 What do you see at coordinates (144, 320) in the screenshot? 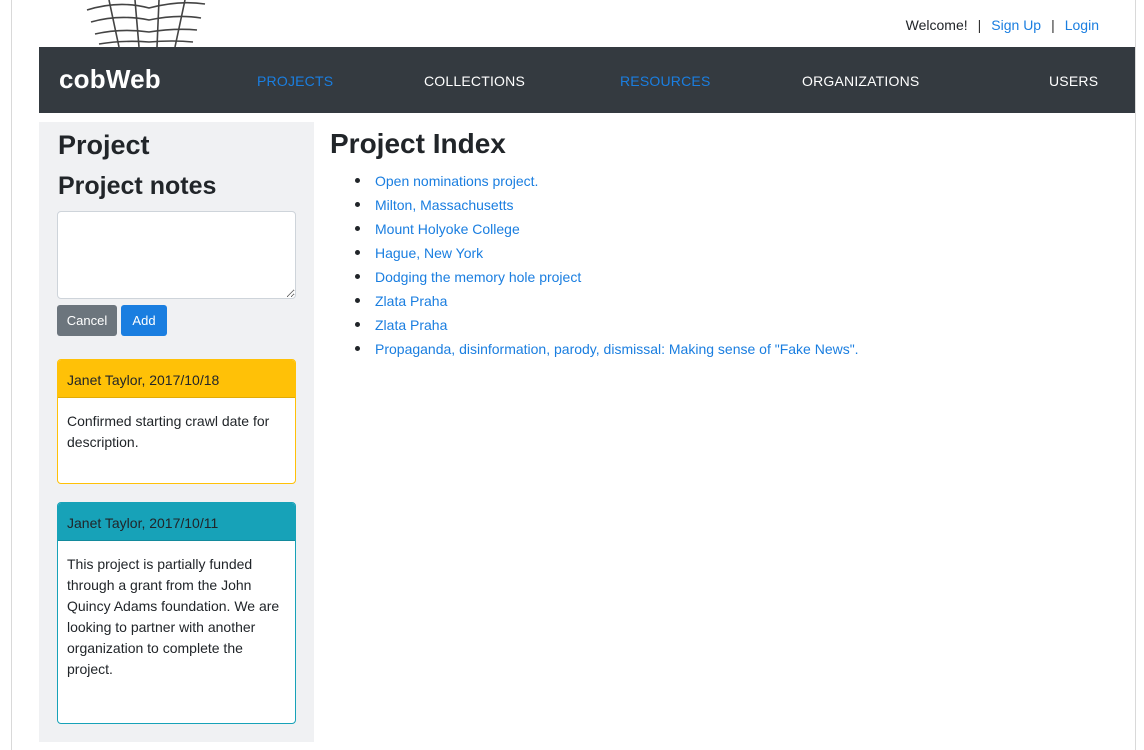
I see `add-button: Add` at bounding box center [144, 320].